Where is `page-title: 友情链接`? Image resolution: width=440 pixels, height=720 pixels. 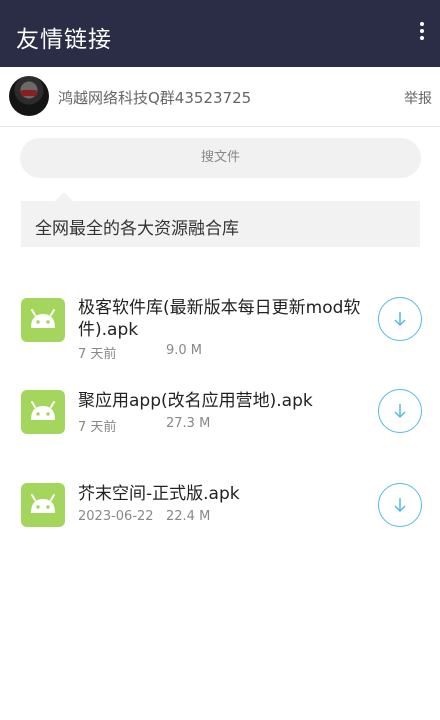
page-title: 友情链接 is located at coordinates (64, 40).